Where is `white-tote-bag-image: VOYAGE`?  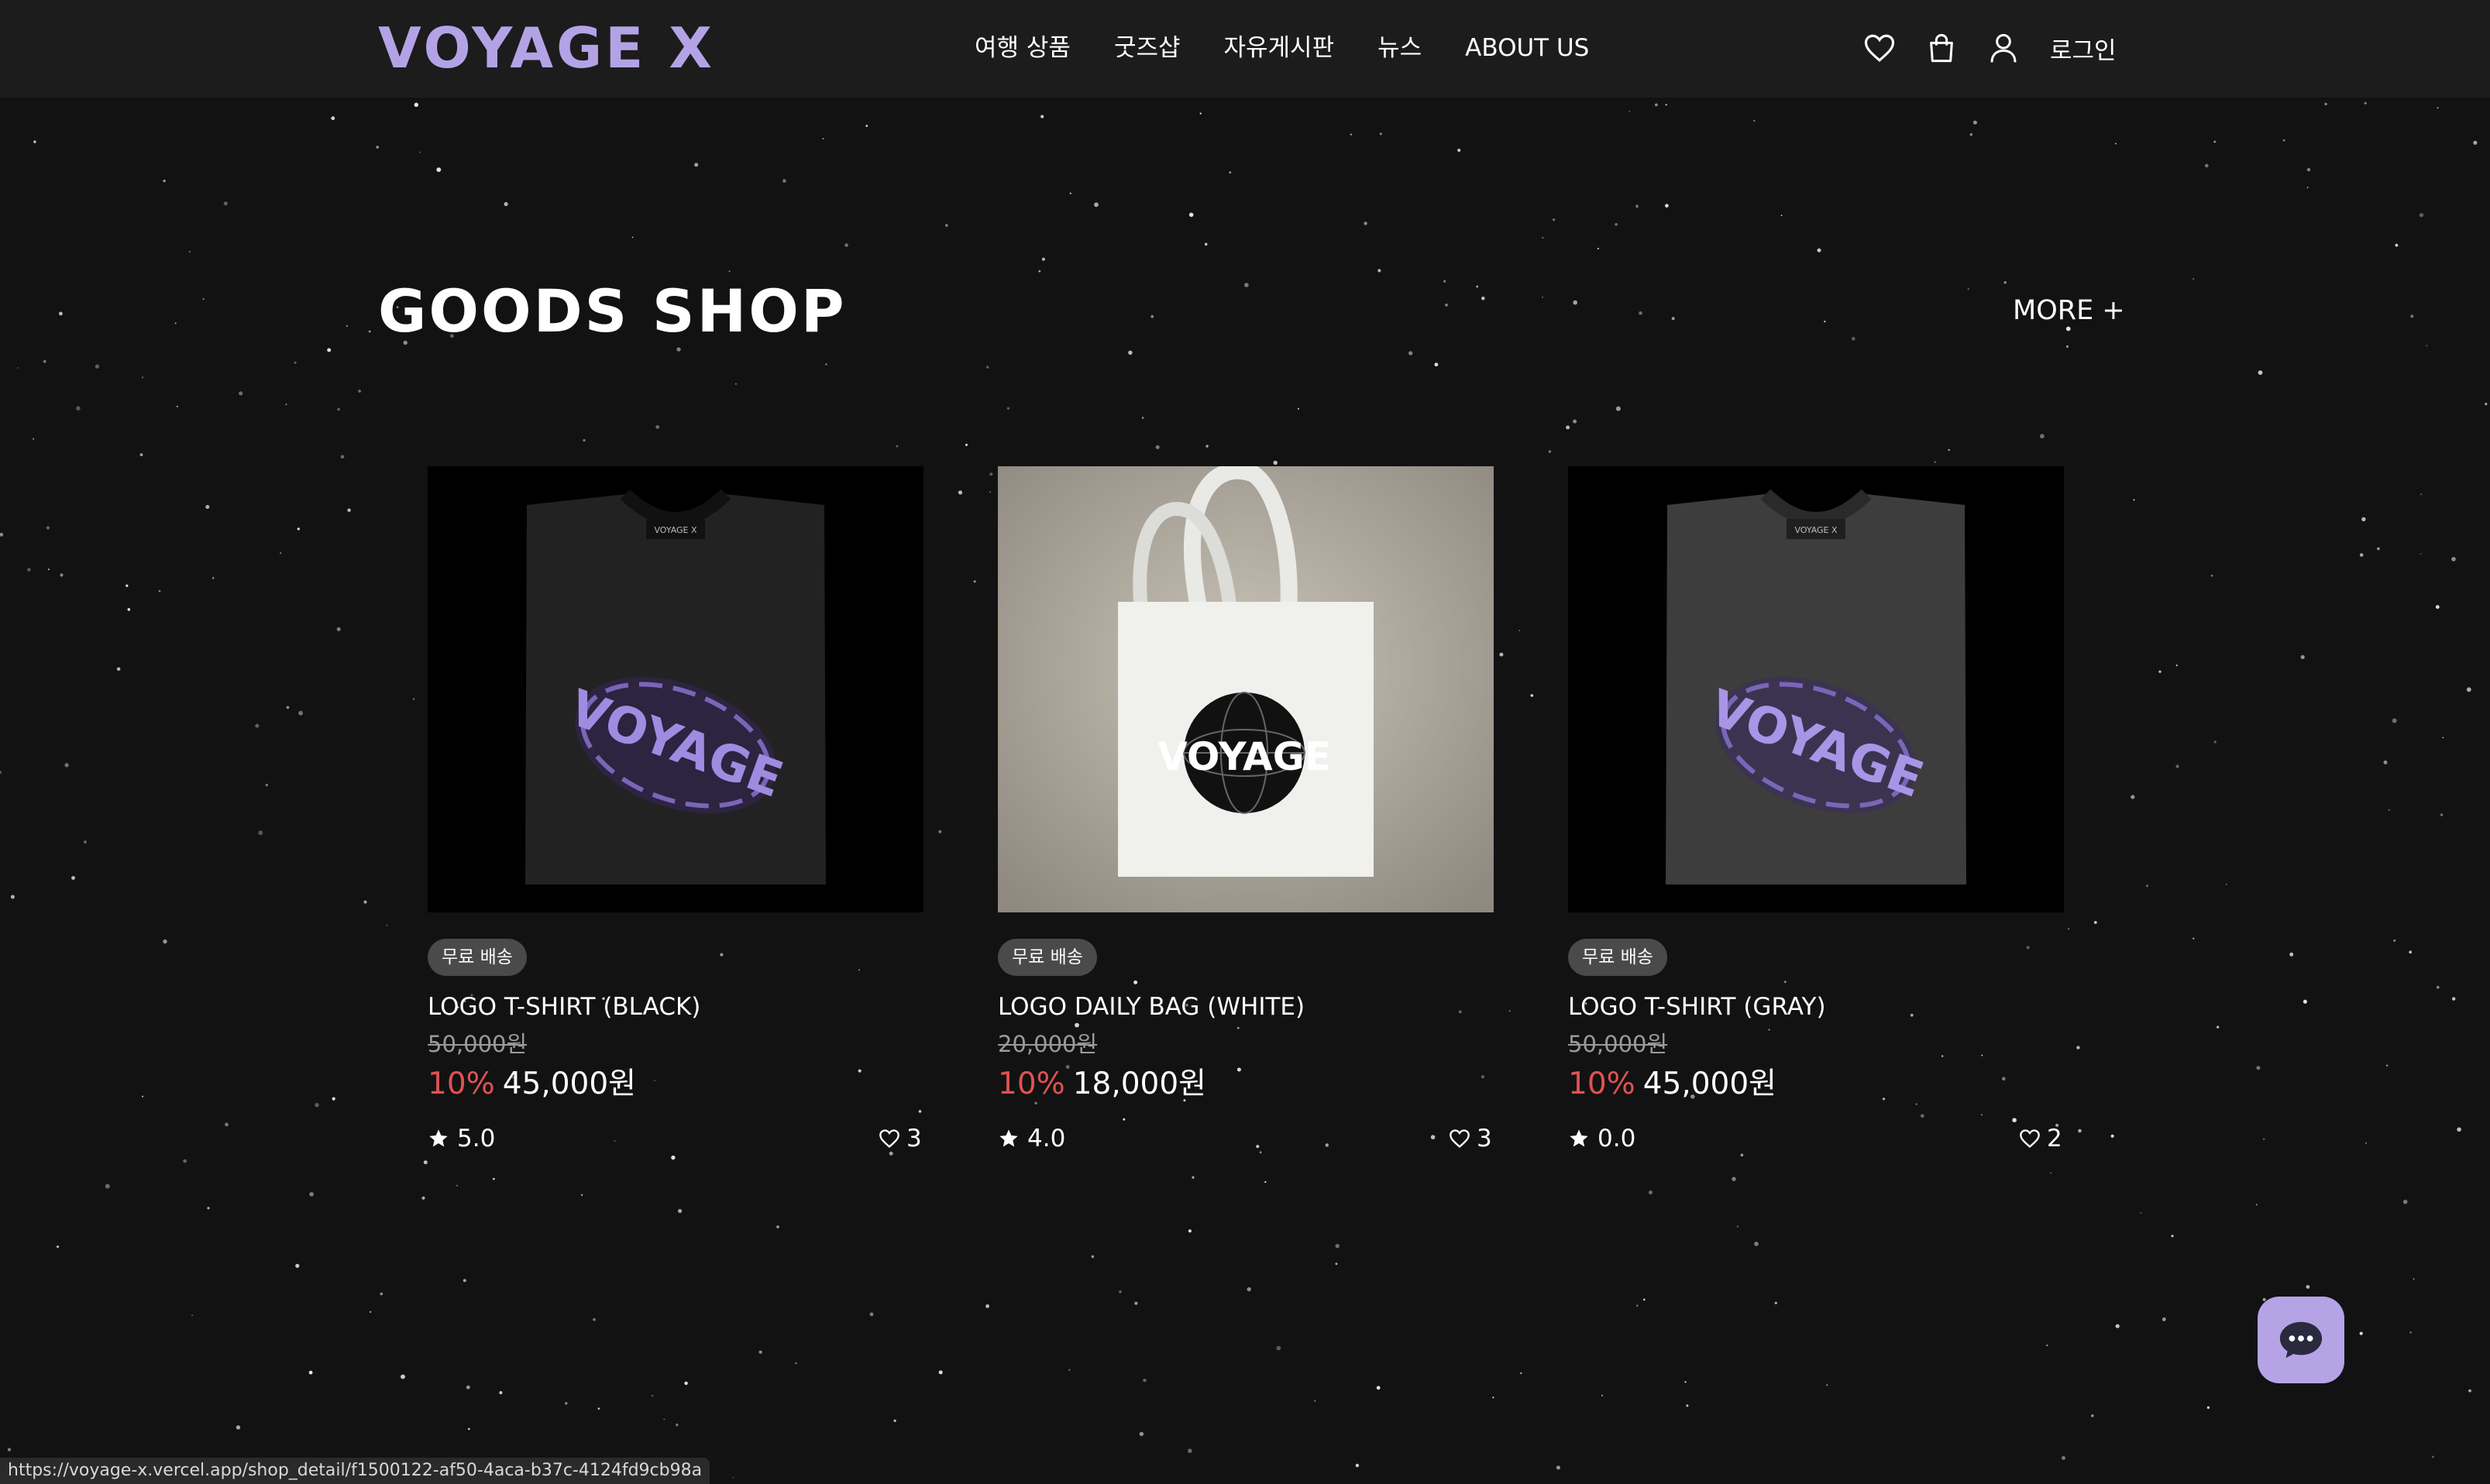 white-tote-bag-image: VOYAGE is located at coordinates (1246, 689).